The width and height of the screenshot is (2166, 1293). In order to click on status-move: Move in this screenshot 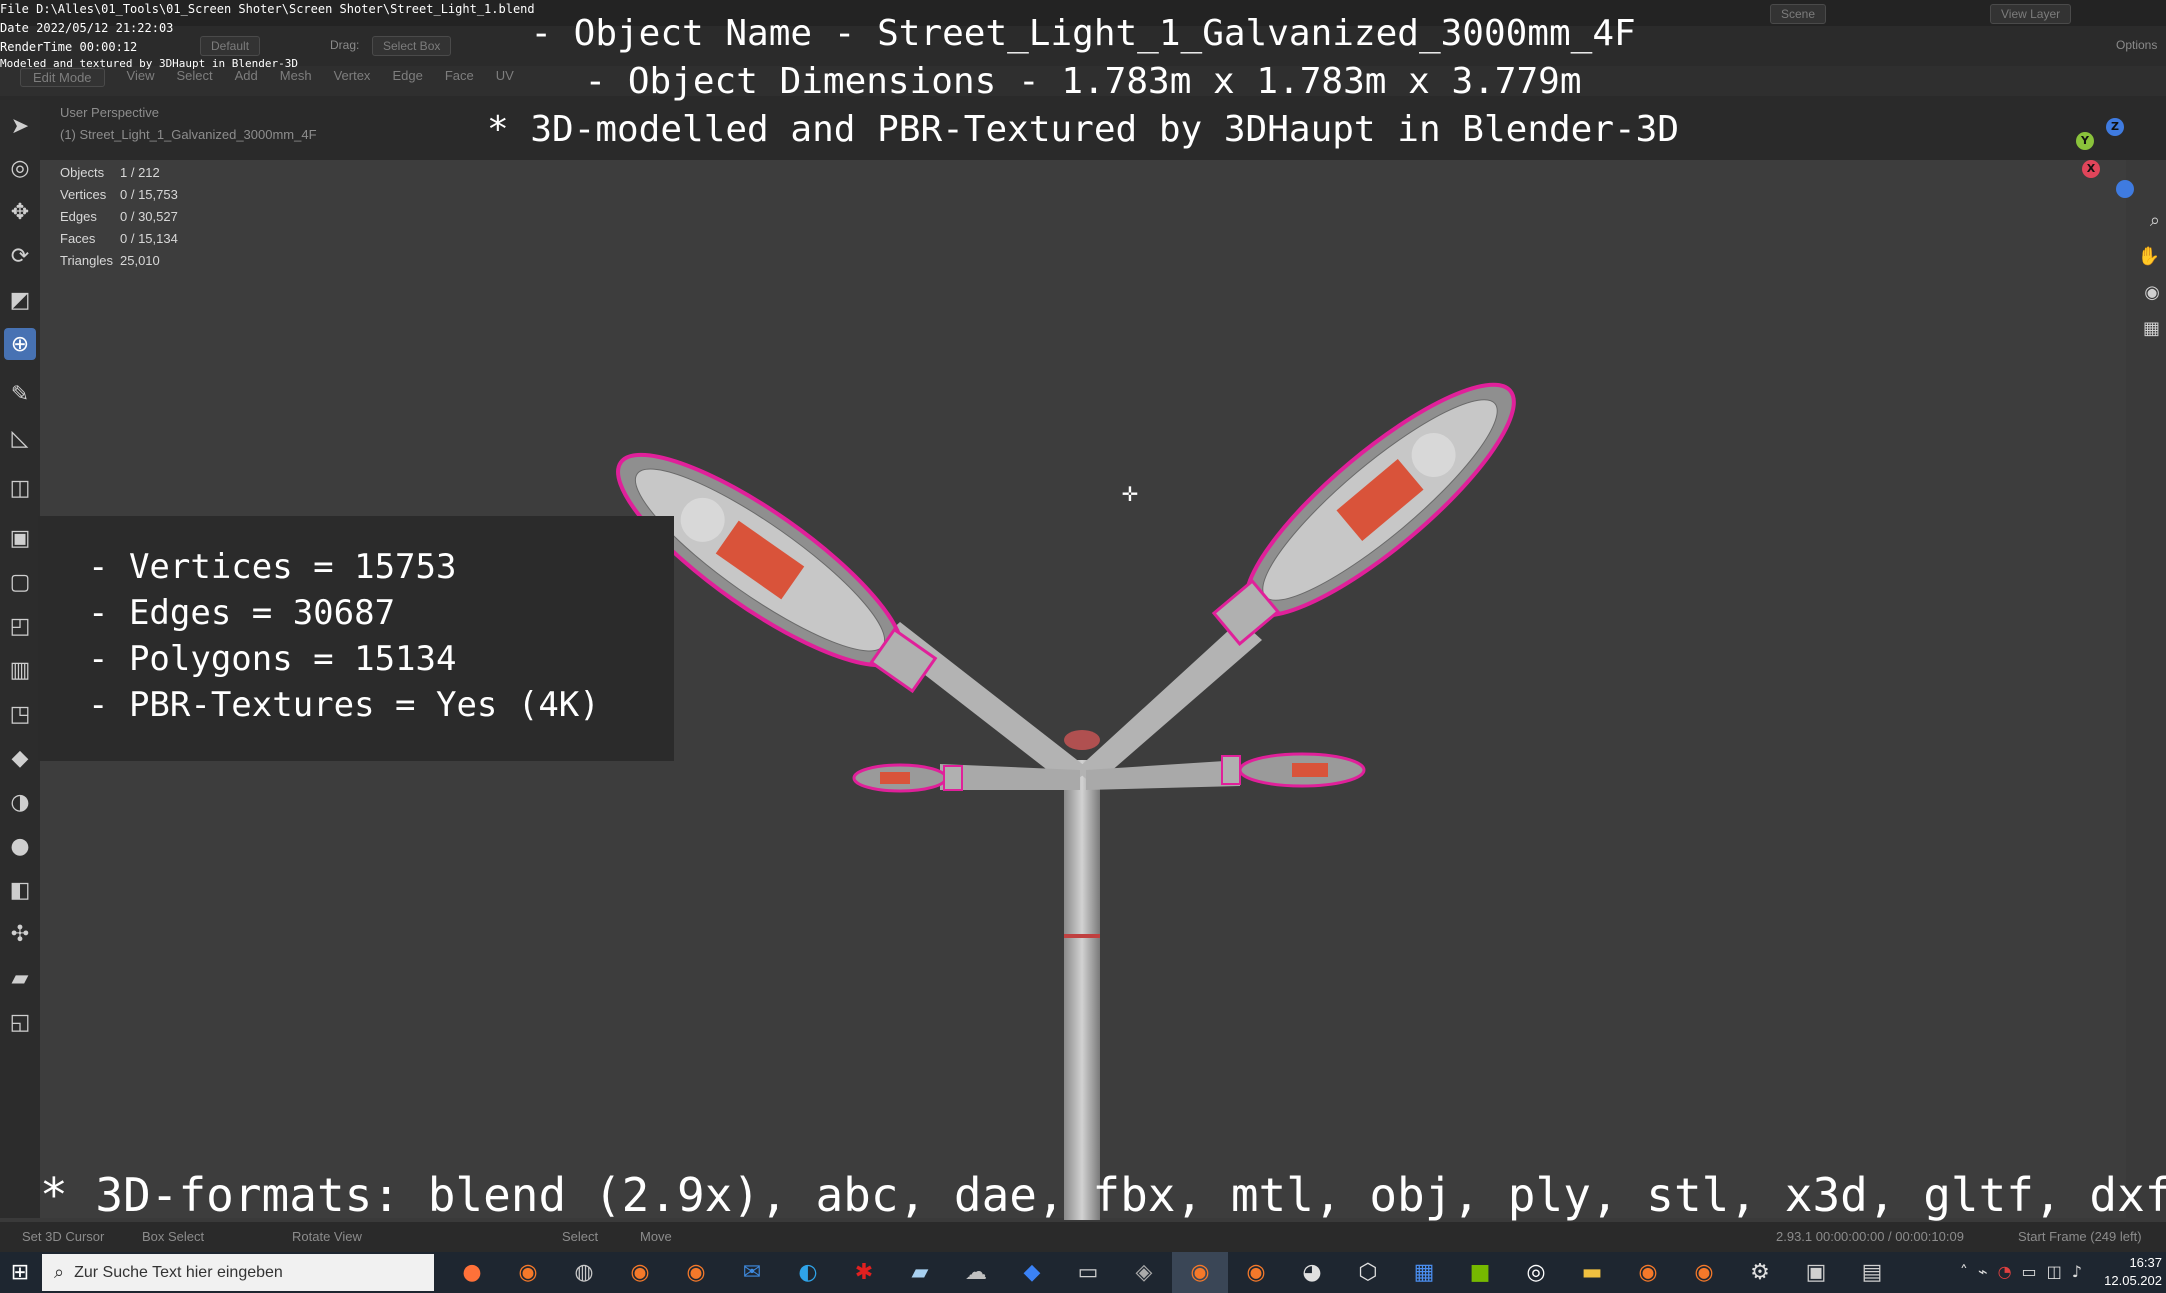, I will do `click(656, 1236)`.